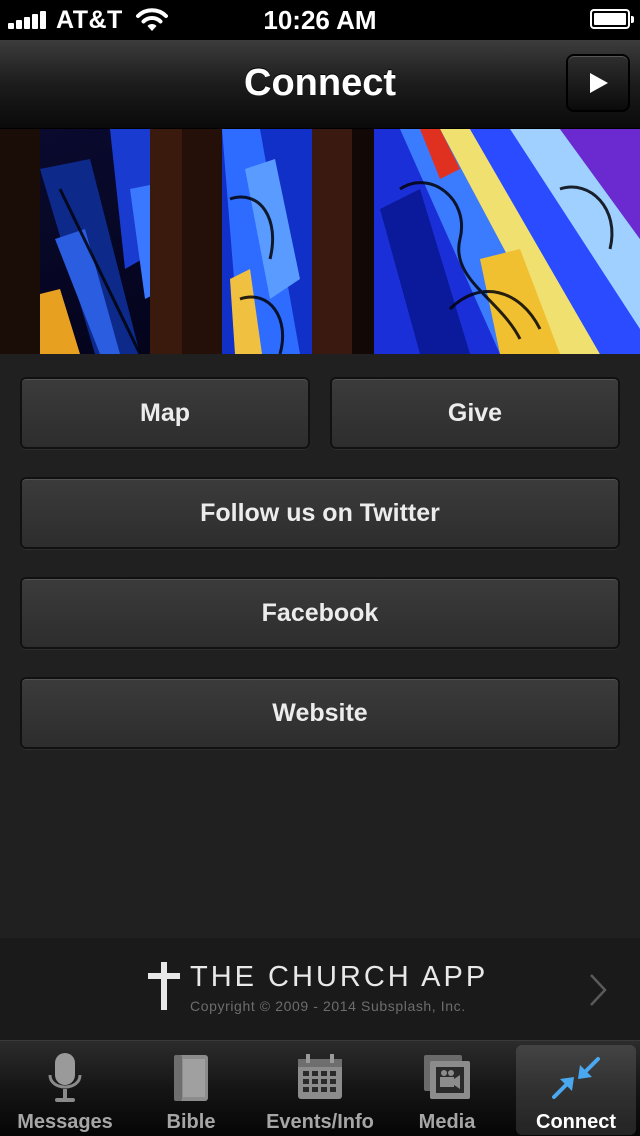 This screenshot has width=640, height=1136. I want to click on tab-events-info-label: Events/Info, so click(320, 1122).